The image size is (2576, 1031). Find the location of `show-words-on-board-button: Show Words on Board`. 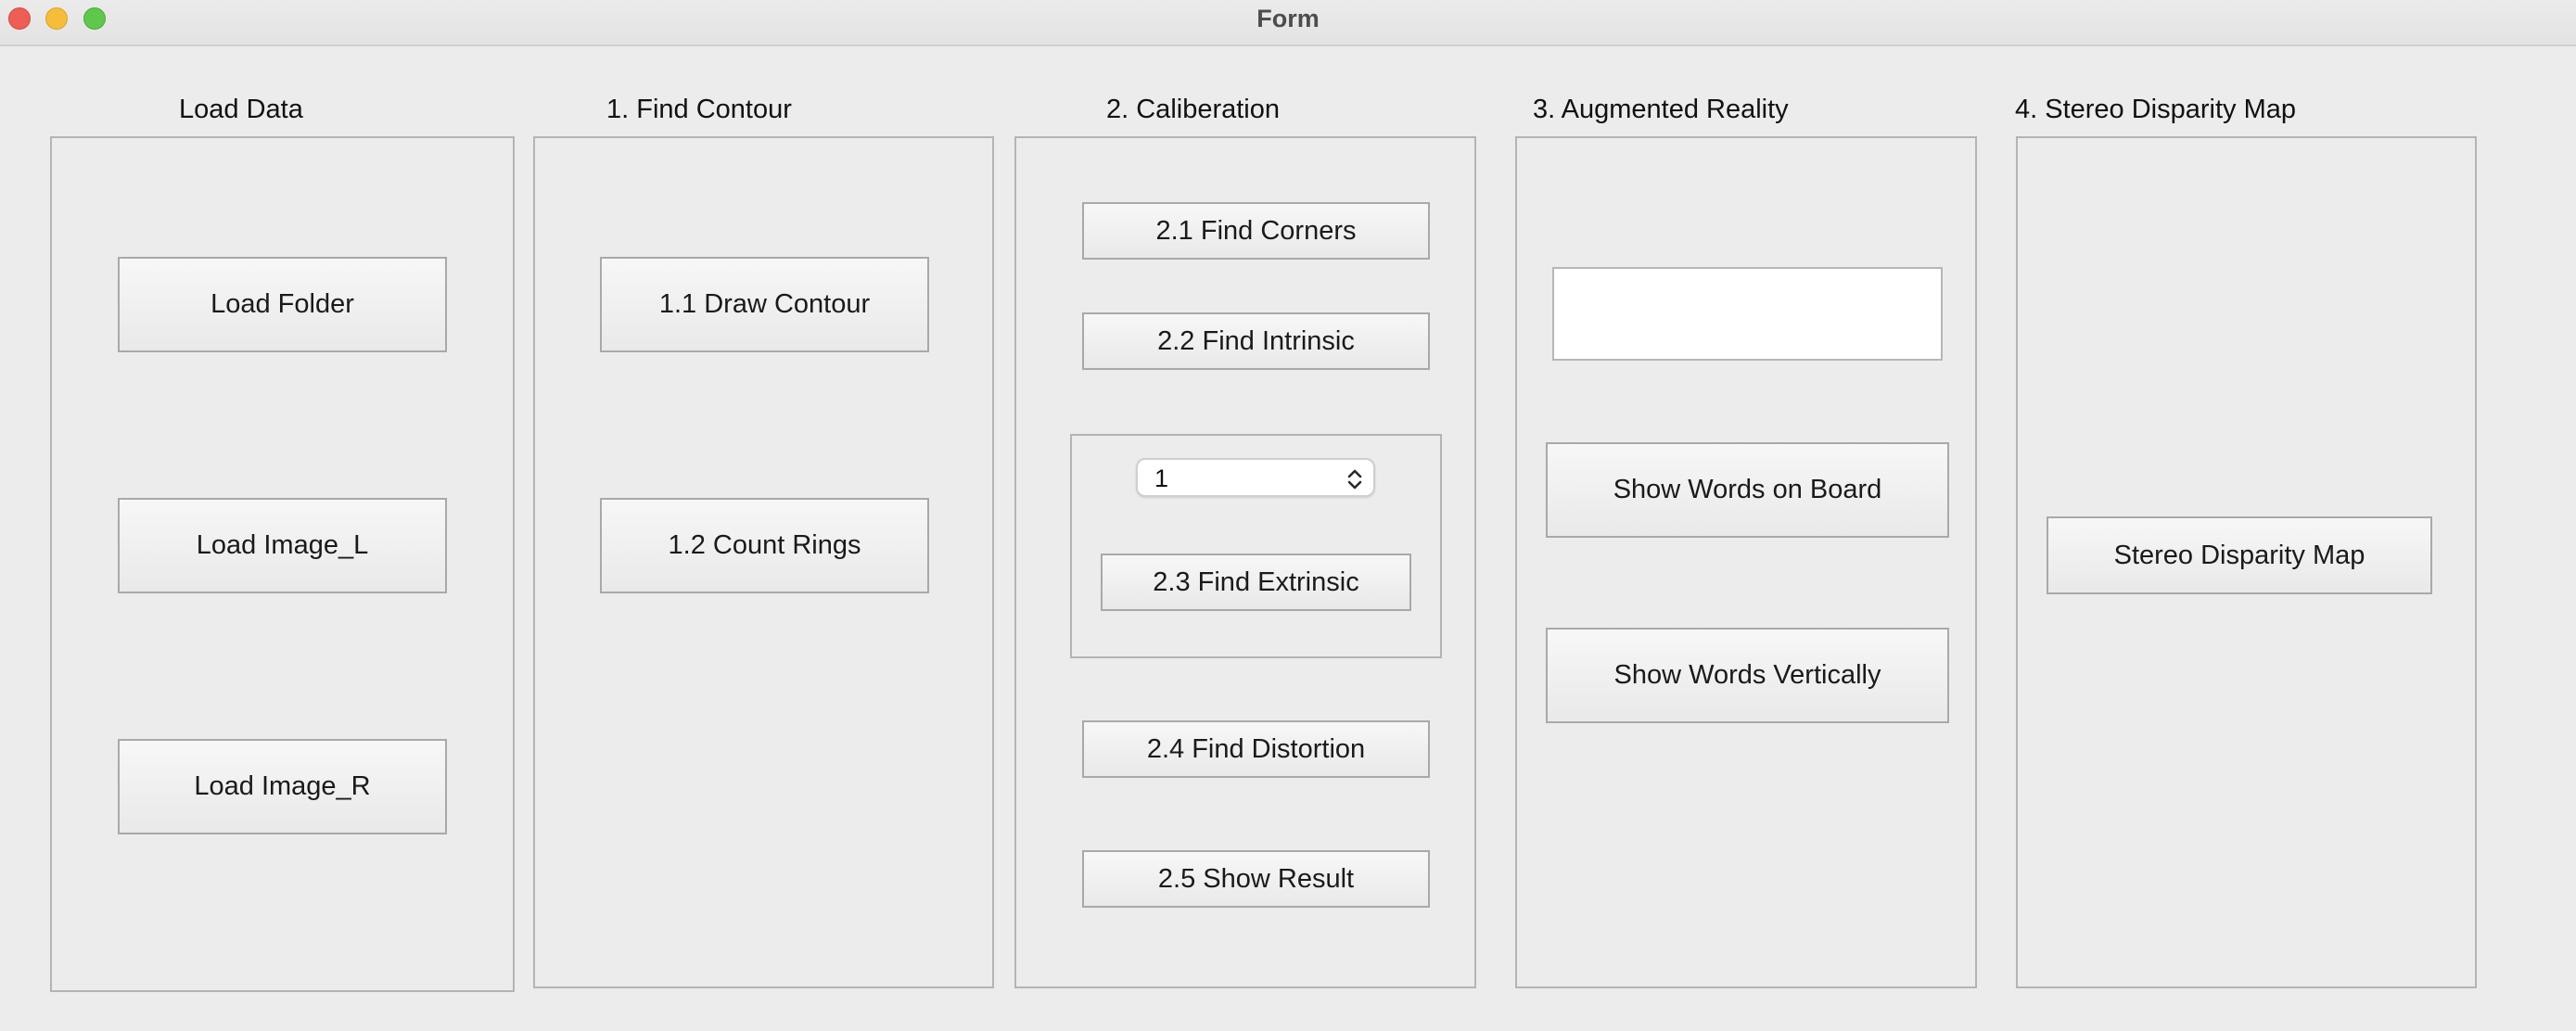

show-words-on-board-button: Show Words on Board is located at coordinates (1747, 490).